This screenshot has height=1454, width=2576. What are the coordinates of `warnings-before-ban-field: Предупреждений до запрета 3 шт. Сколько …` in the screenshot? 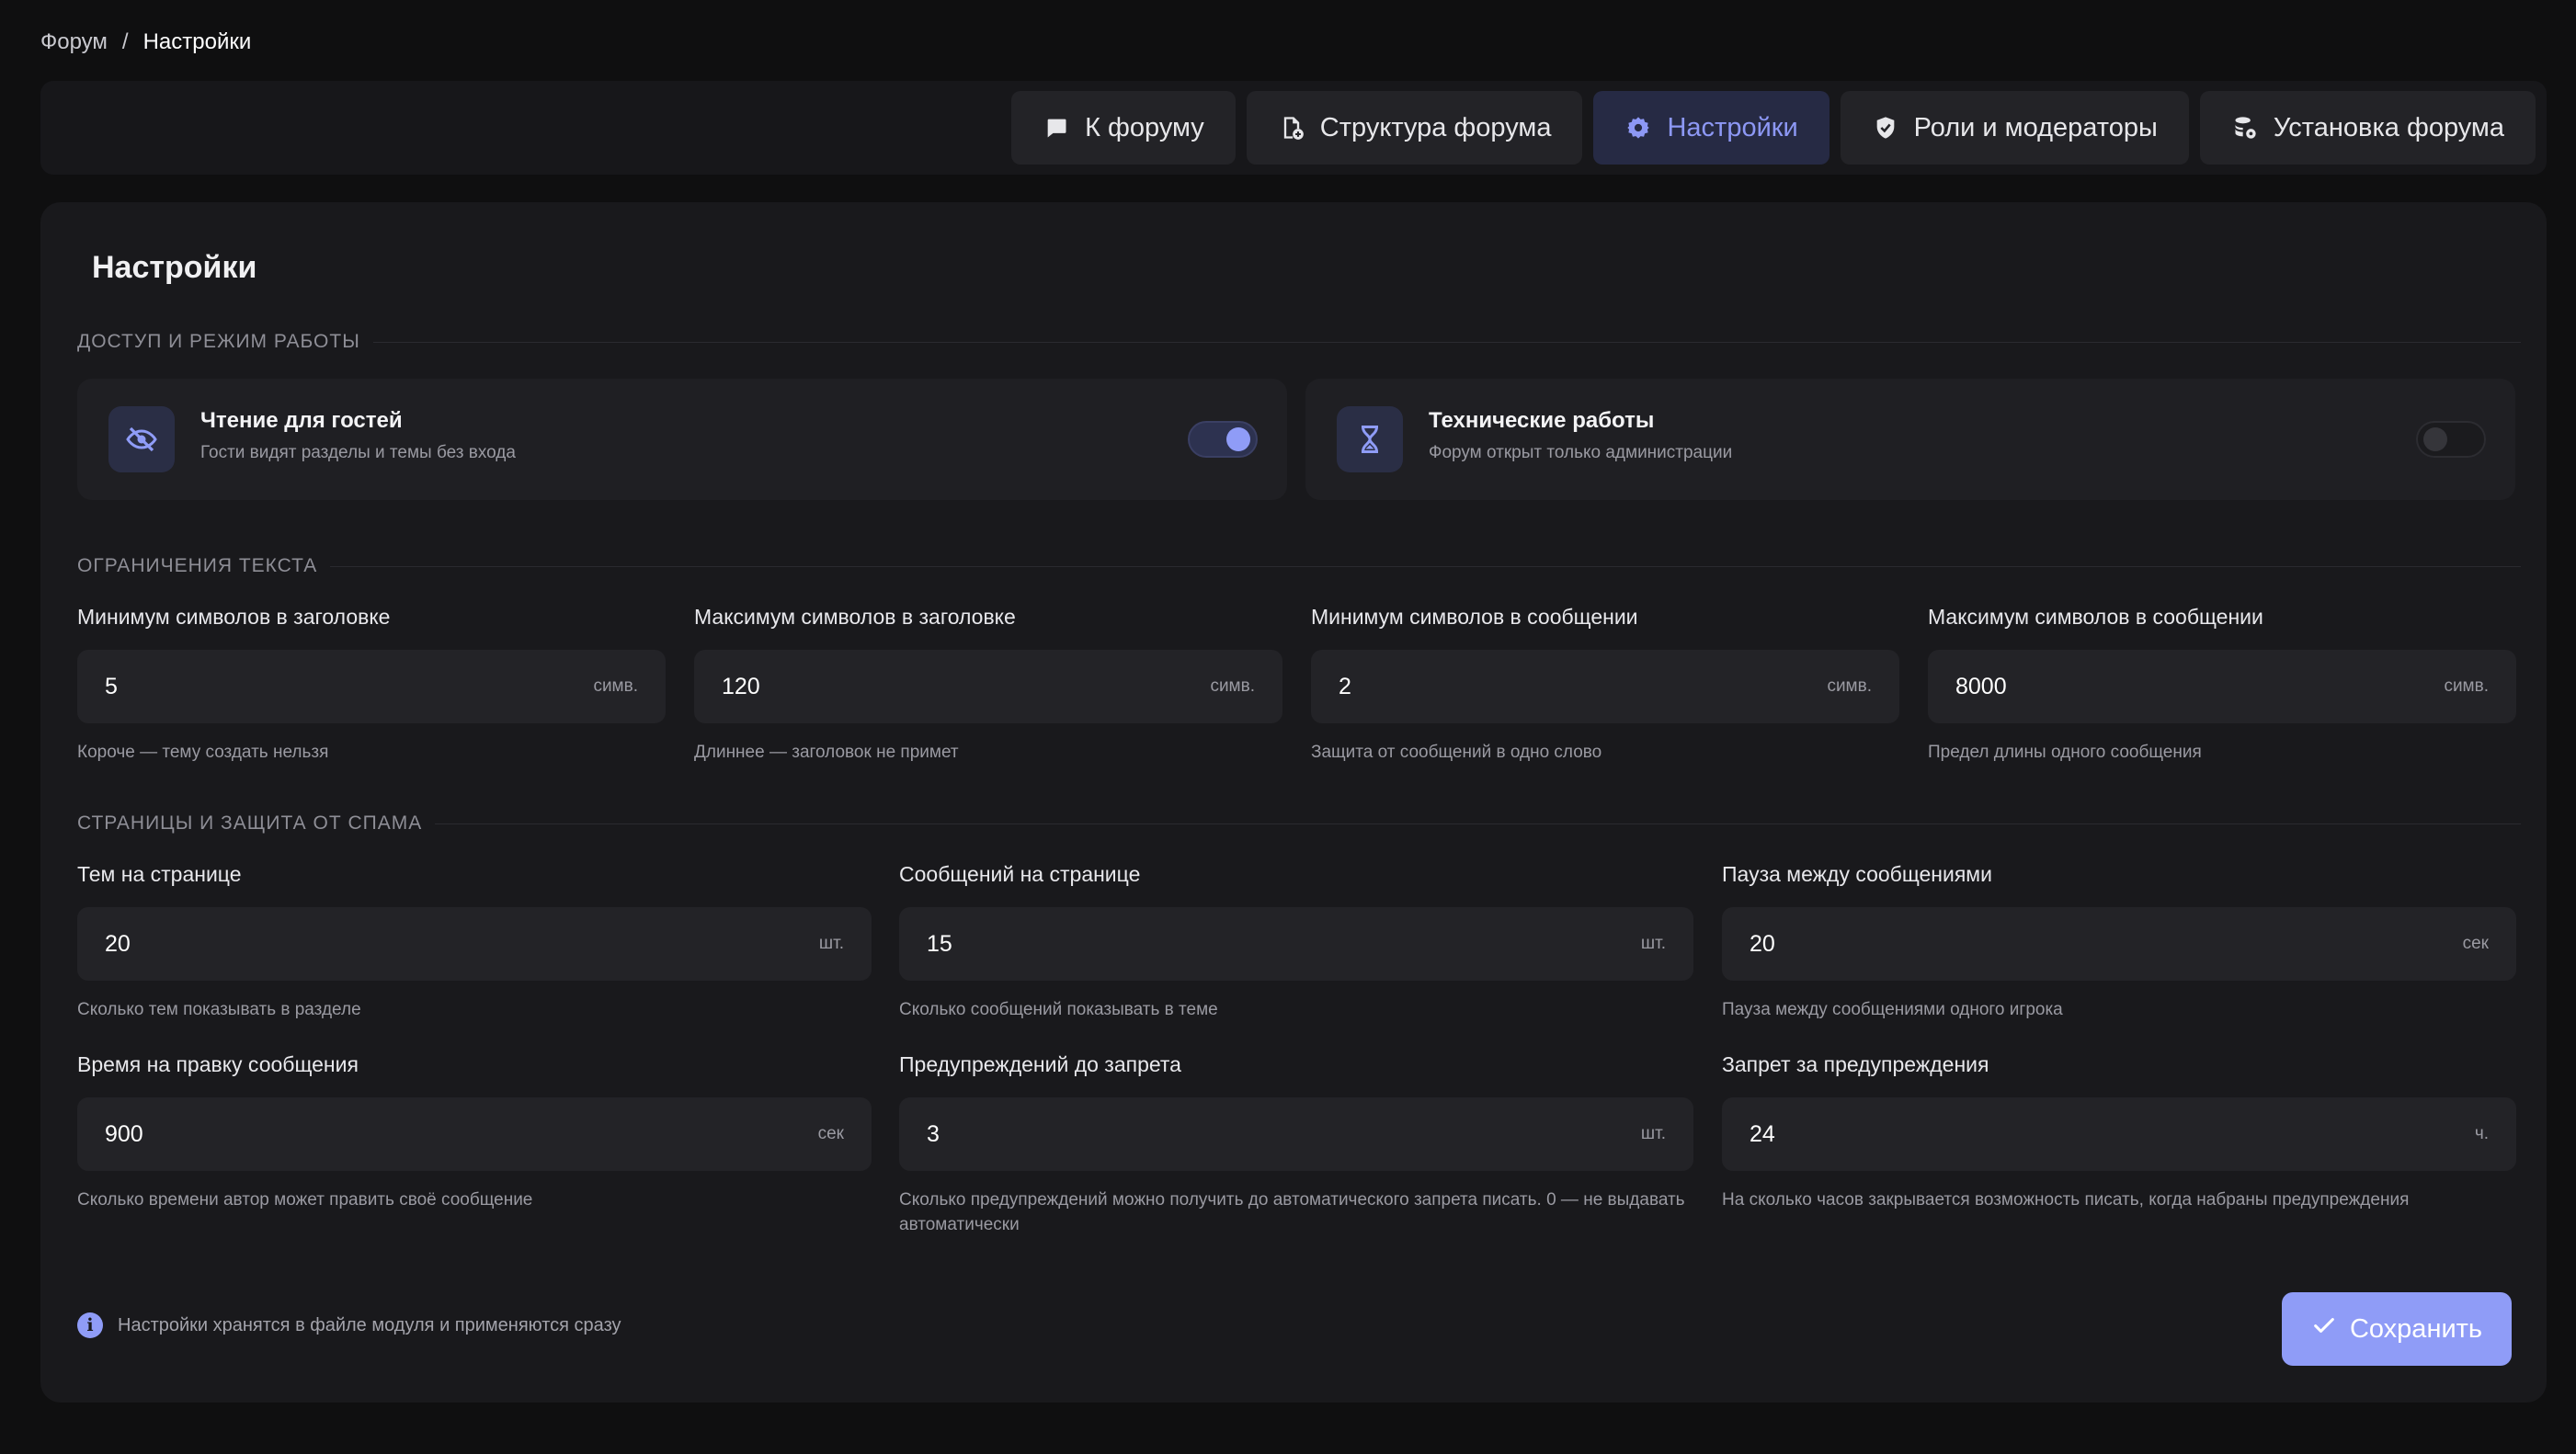 It's located at (1296, 1145).